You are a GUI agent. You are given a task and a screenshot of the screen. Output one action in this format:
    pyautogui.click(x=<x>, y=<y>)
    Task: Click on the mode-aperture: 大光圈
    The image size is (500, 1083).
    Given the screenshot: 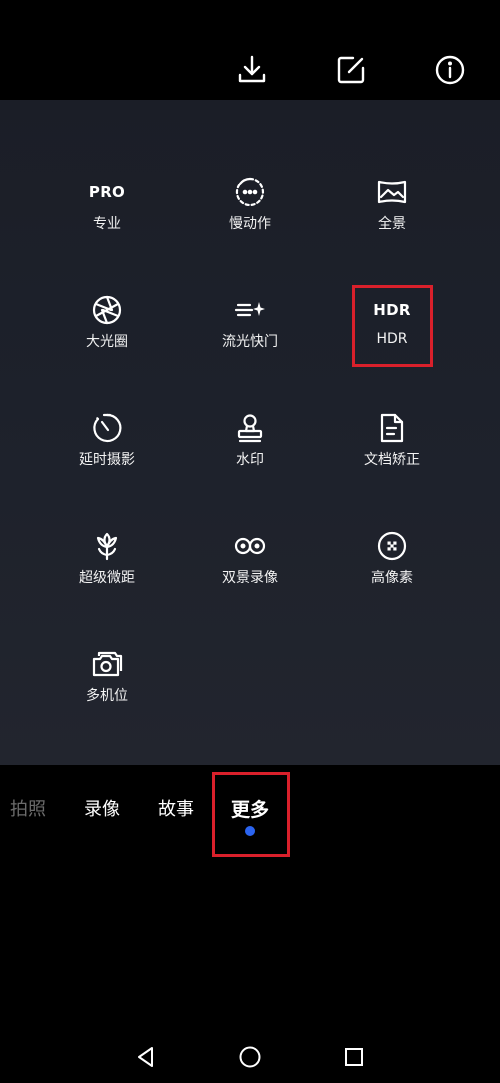 What is the action you would take?
    pyautogui.click(x=107, y=338)
    